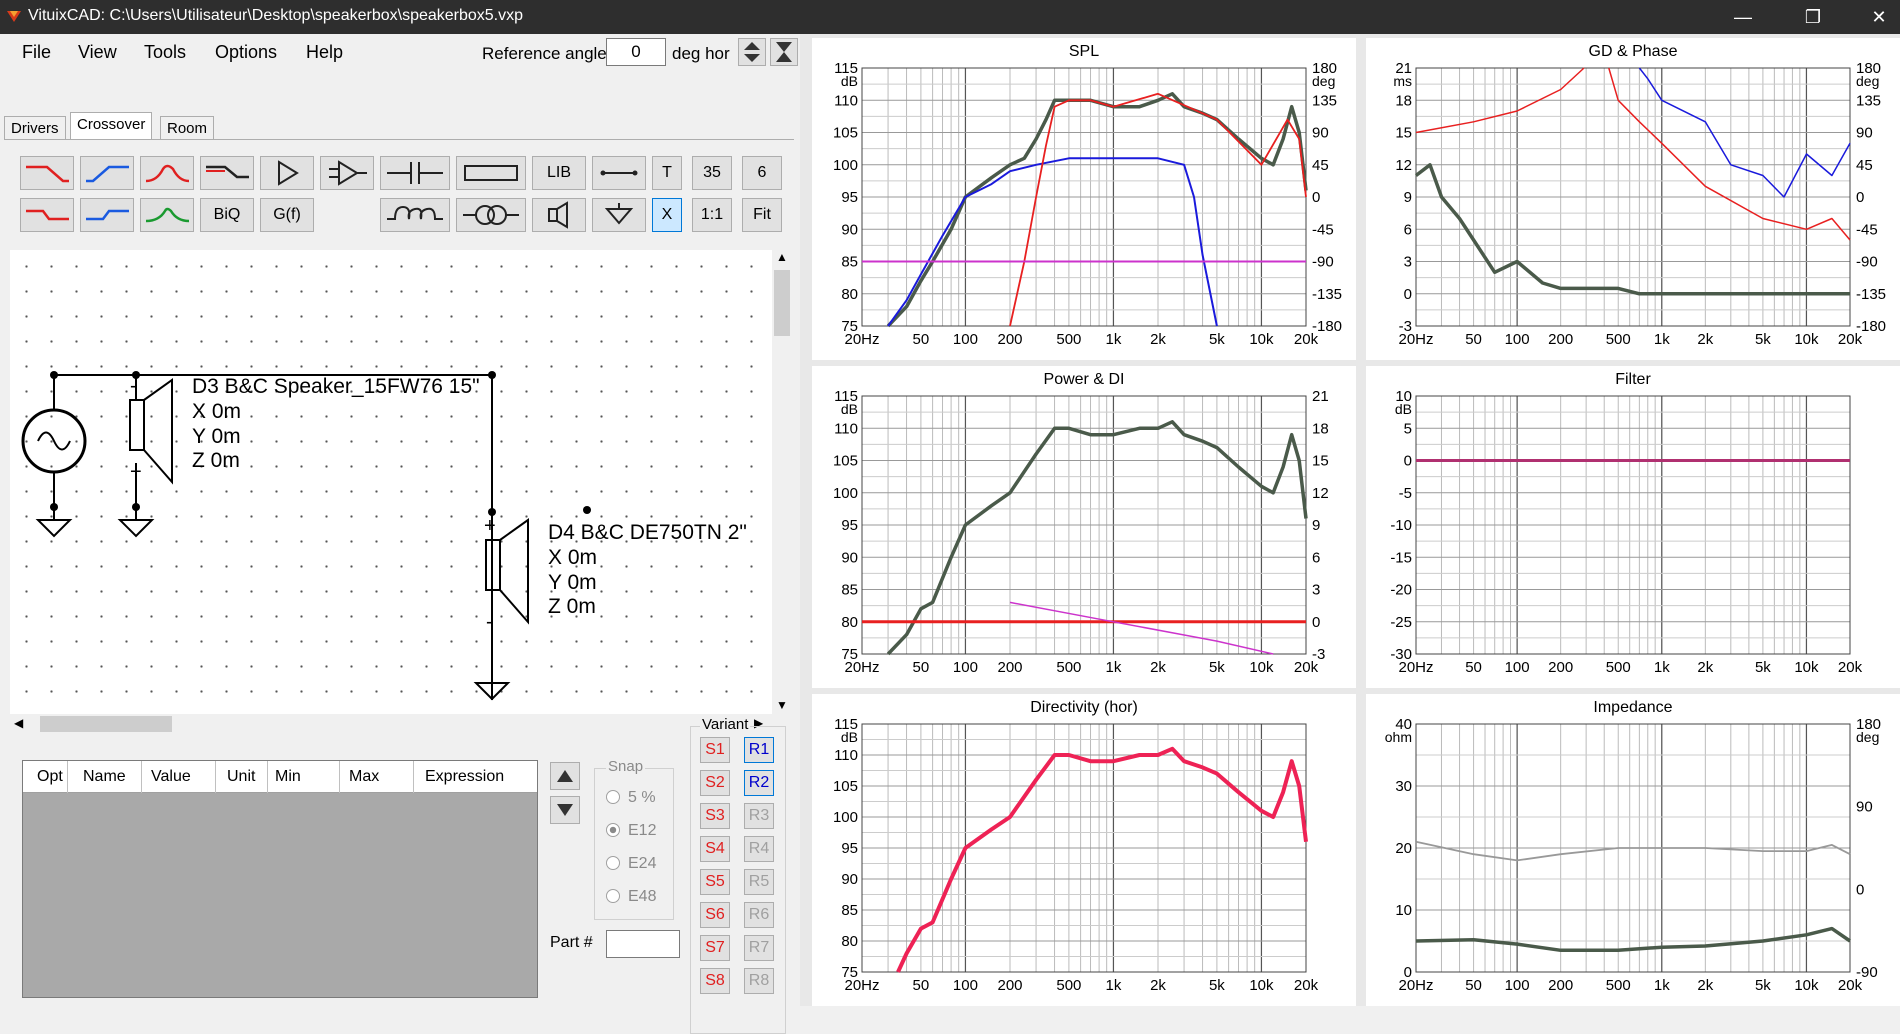 Image resolution: width=1900 pixels, height=1034 pixels. What do you see at coordinates (759, 981) in the screenshot?
I see `variant-r8-button: R8` at bounding box center [759, 981].